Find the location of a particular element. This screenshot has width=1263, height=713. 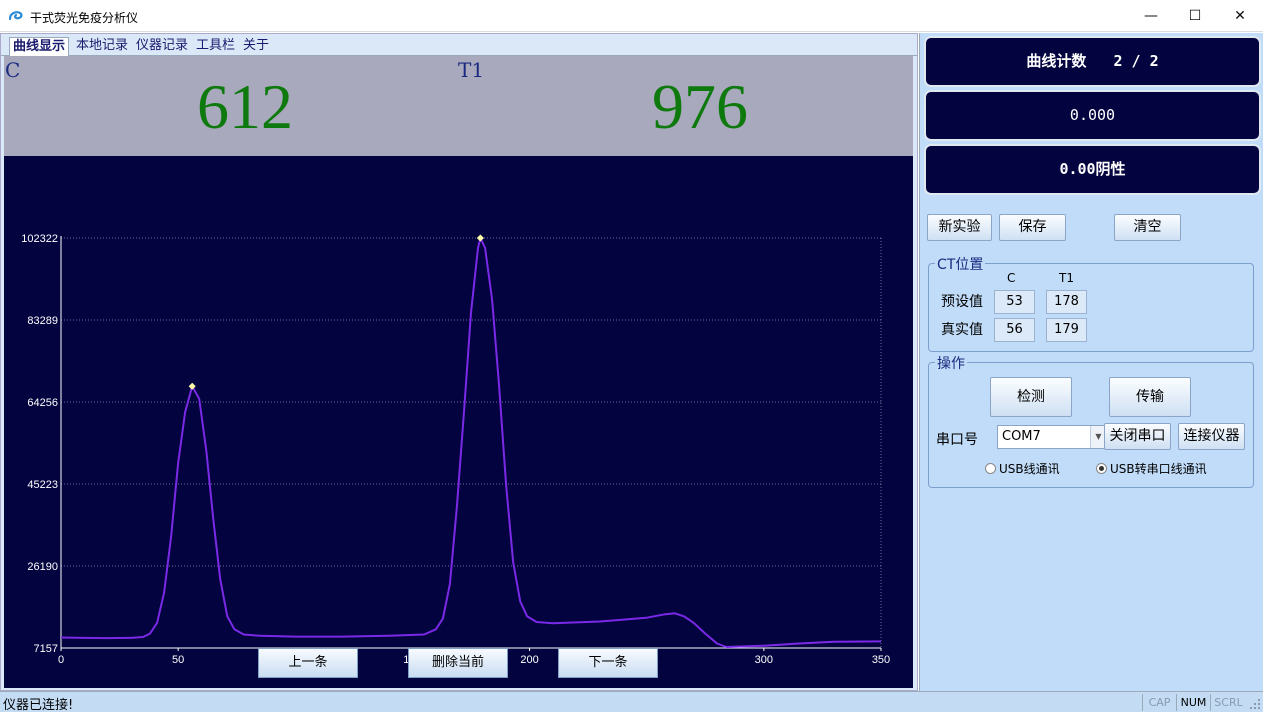

curve-count-display: 曲线计数 2 / 2 is located at coordinates (1092, 61).